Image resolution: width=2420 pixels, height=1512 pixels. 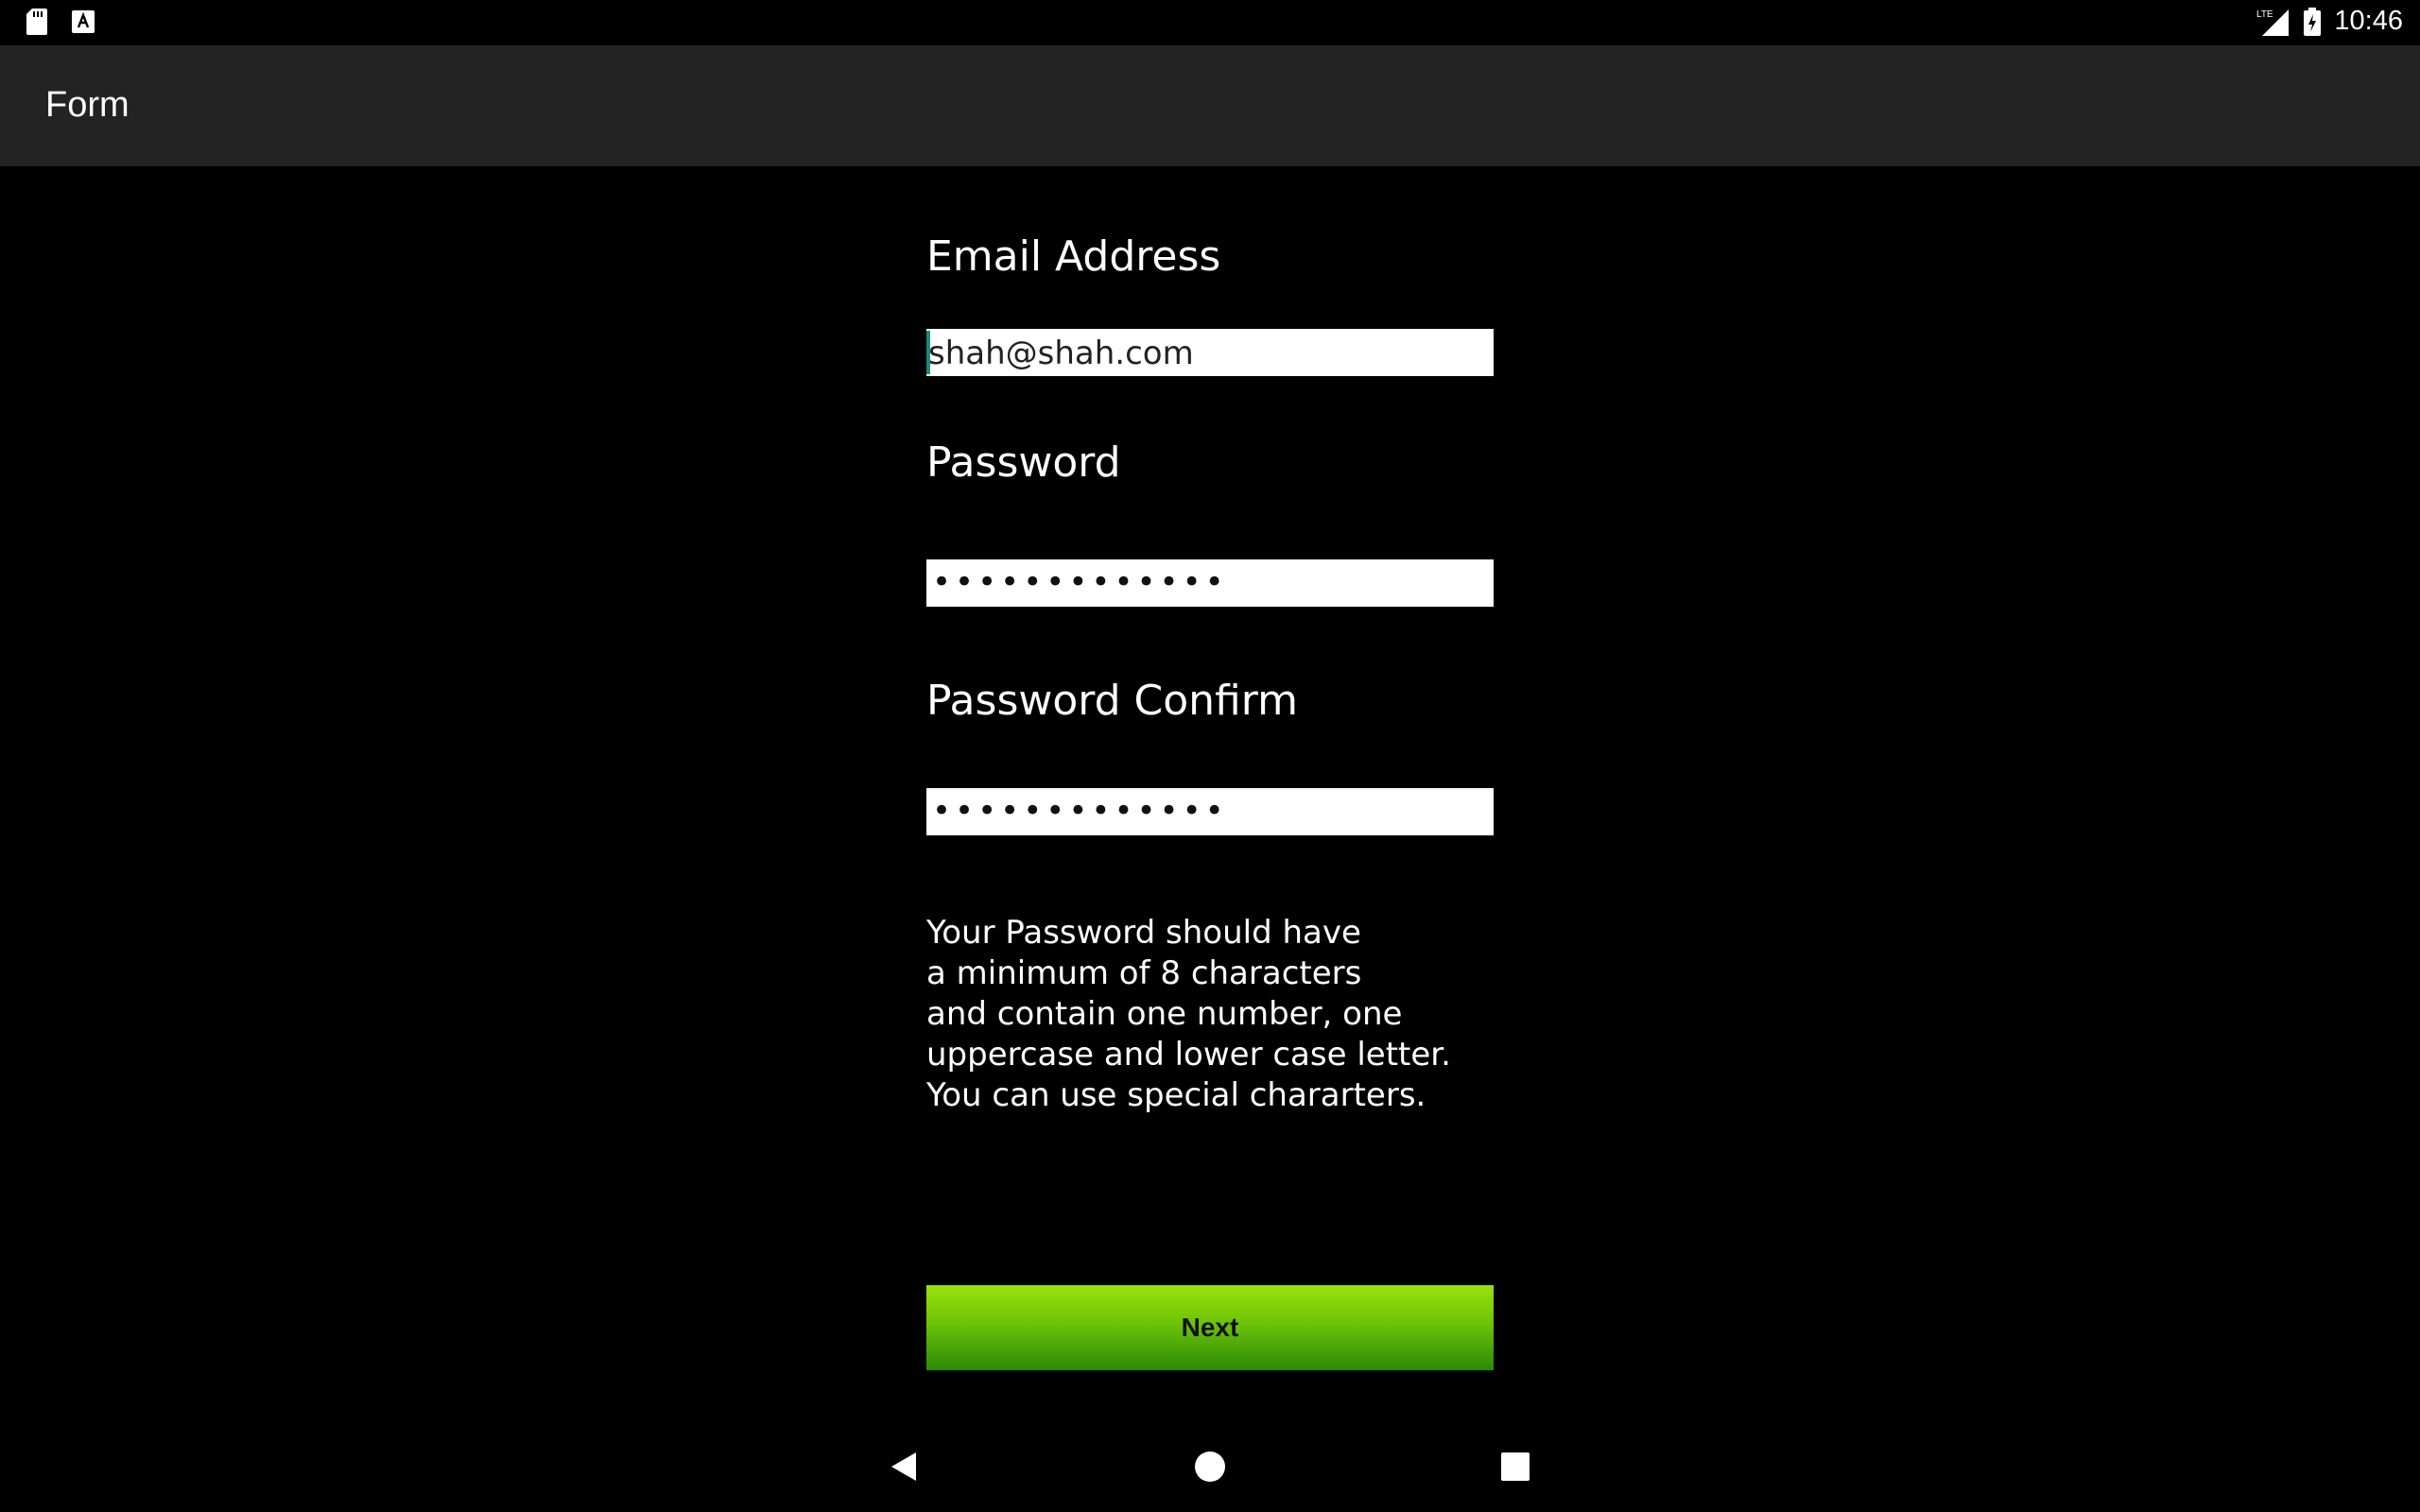 I want to click on lte-signal-icon: LTE, so click(x=2273, y=22).